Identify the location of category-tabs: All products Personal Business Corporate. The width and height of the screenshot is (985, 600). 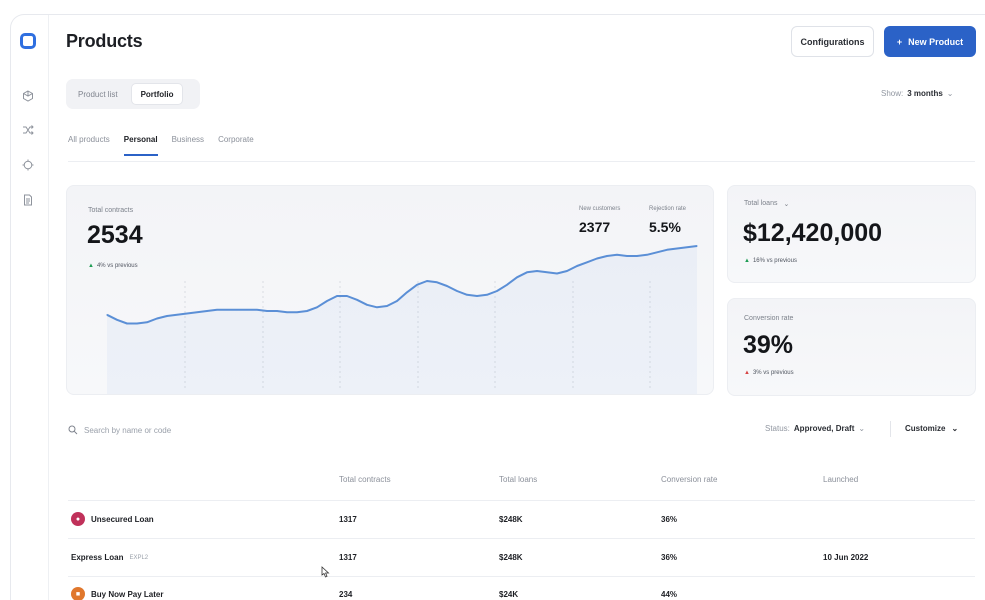
(161, 145).